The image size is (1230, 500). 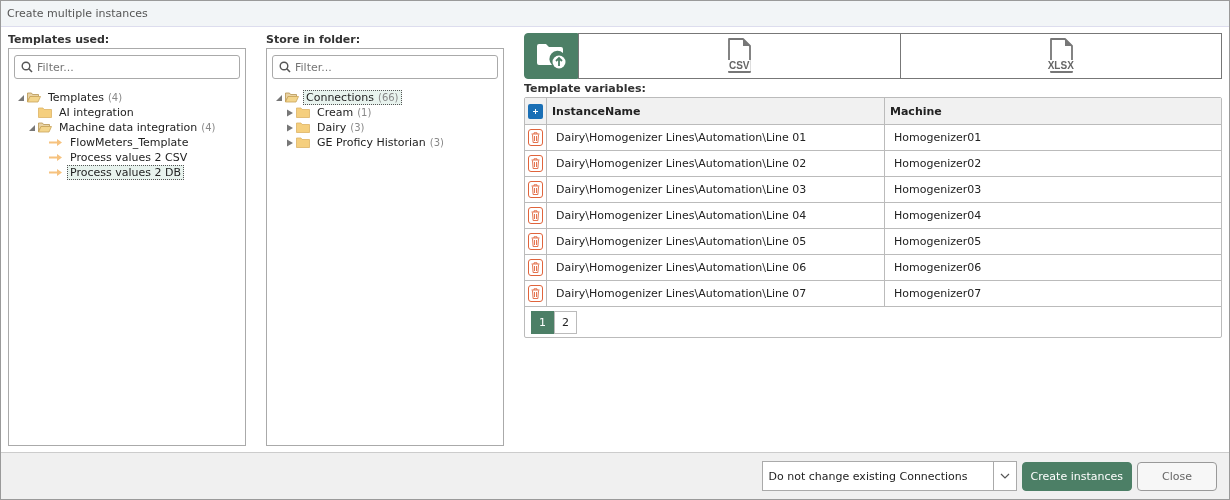 What do you see at coordinates (937, 241) in the screenshot?
I see `table-cell-text: Homogenizer05` at bounding box center [937, 241].